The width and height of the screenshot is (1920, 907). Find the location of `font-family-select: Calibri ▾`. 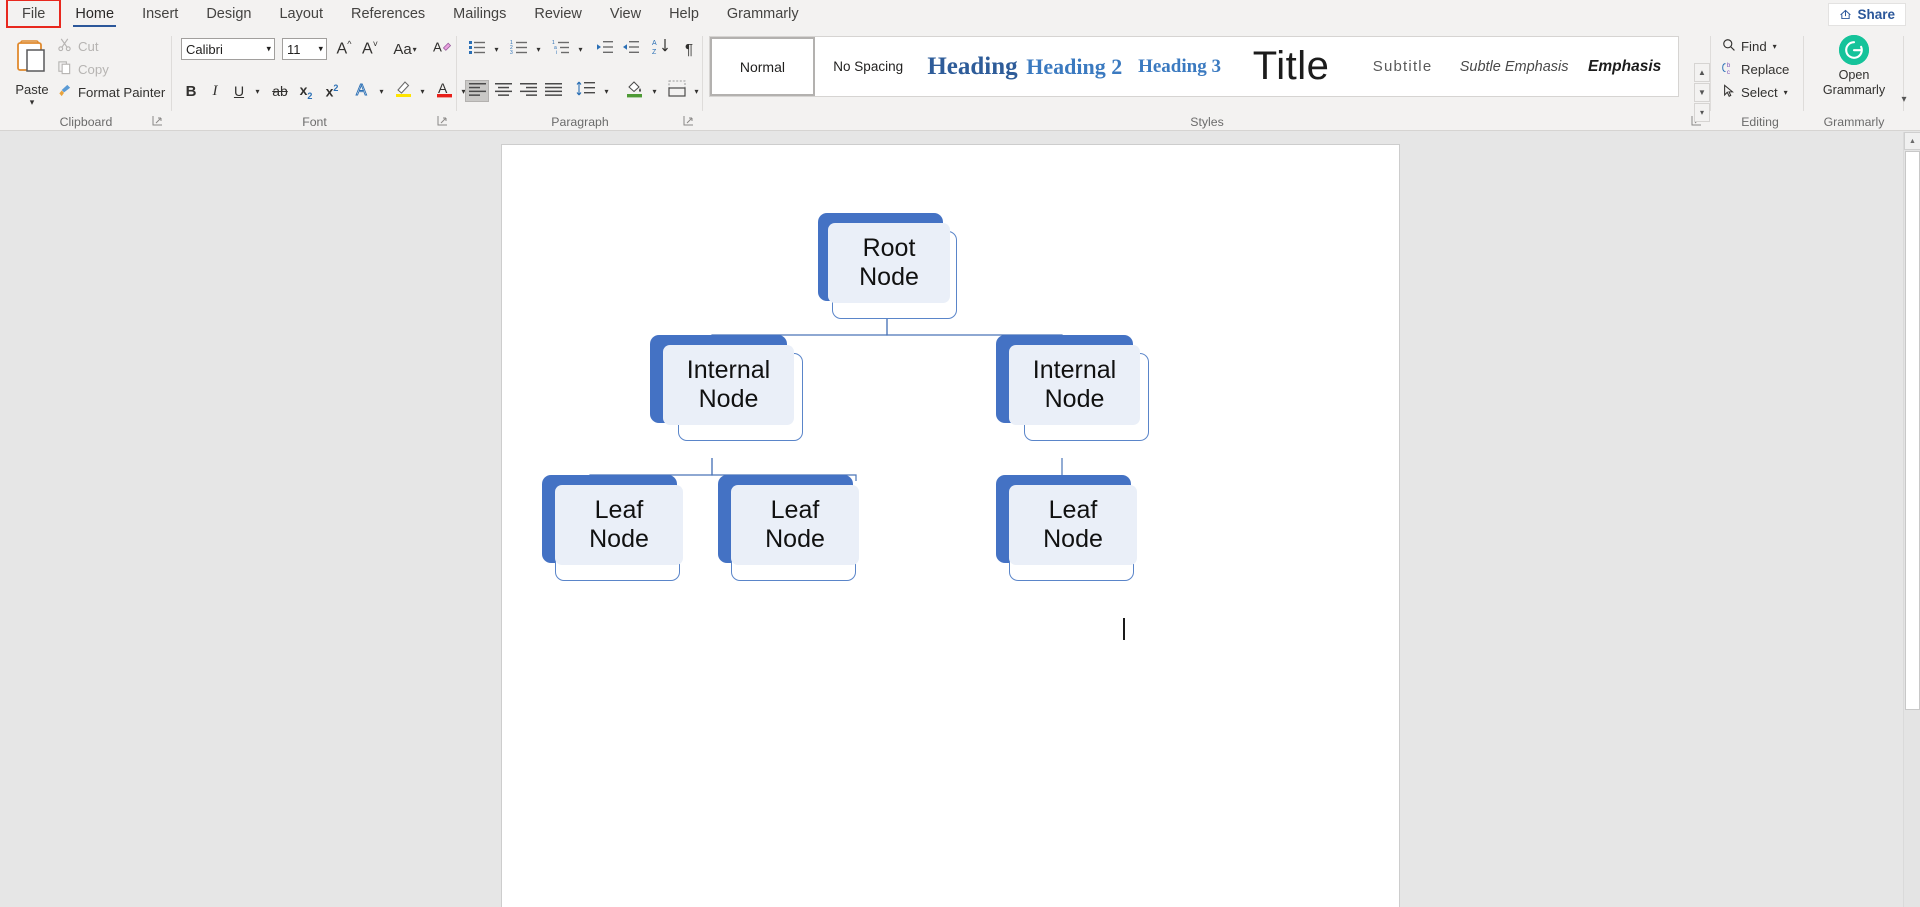

font-family-select: Calibri ▾ is located at coordinates (228, 49).